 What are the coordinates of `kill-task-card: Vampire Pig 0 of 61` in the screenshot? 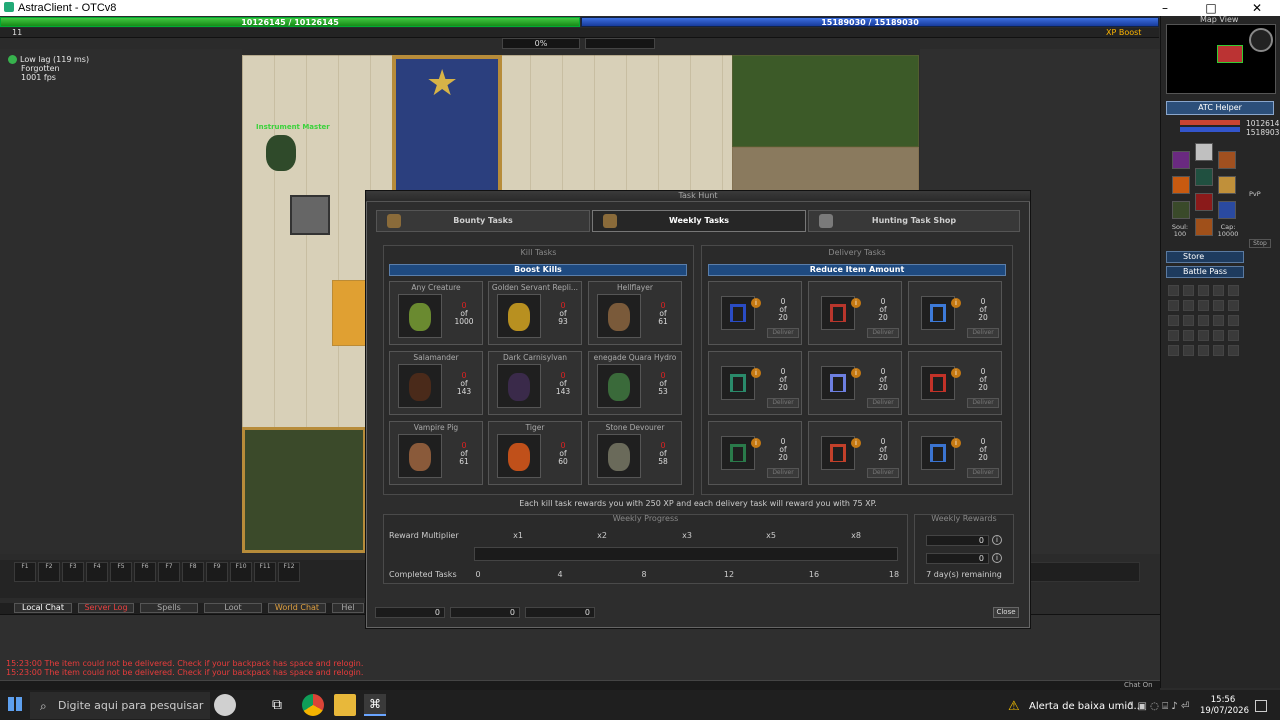 It's located at (436, 453).